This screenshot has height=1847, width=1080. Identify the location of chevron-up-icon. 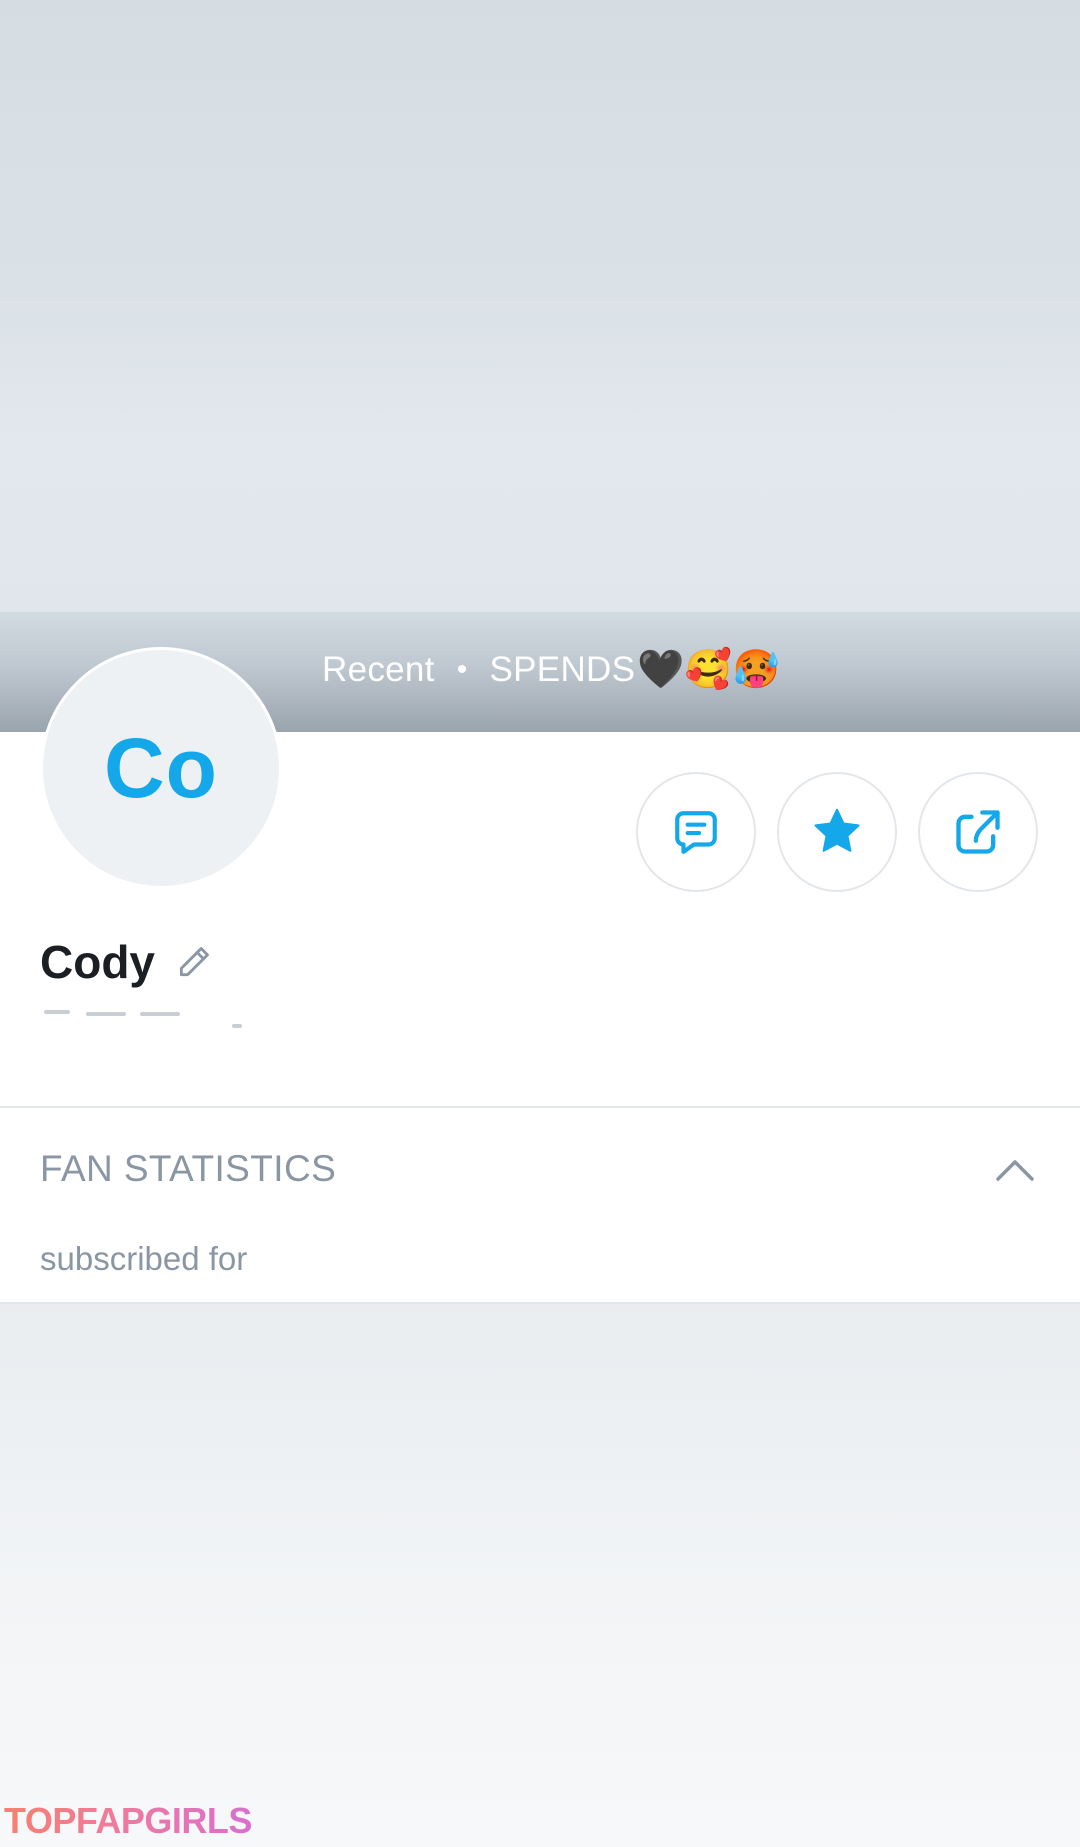
(1015, 1170).